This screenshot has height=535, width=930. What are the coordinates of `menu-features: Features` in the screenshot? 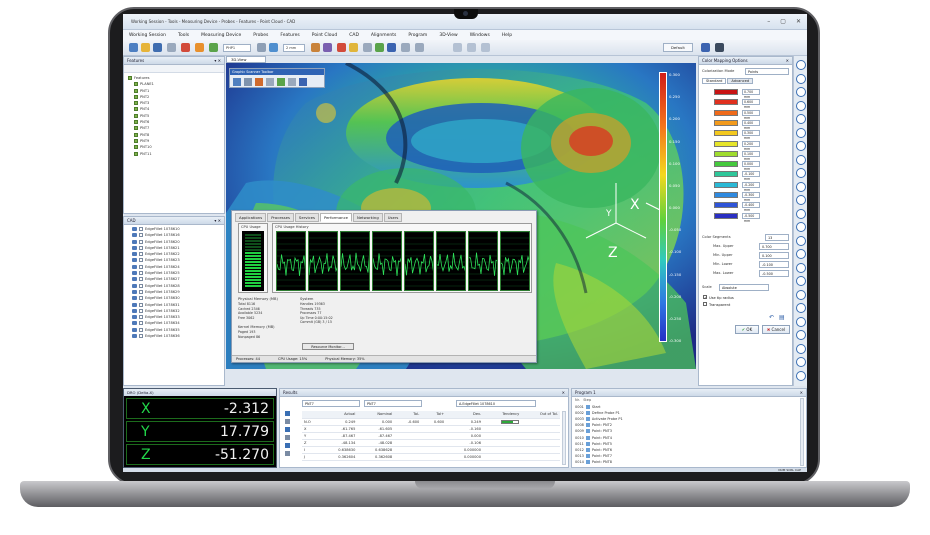 It's located at (289, 35).